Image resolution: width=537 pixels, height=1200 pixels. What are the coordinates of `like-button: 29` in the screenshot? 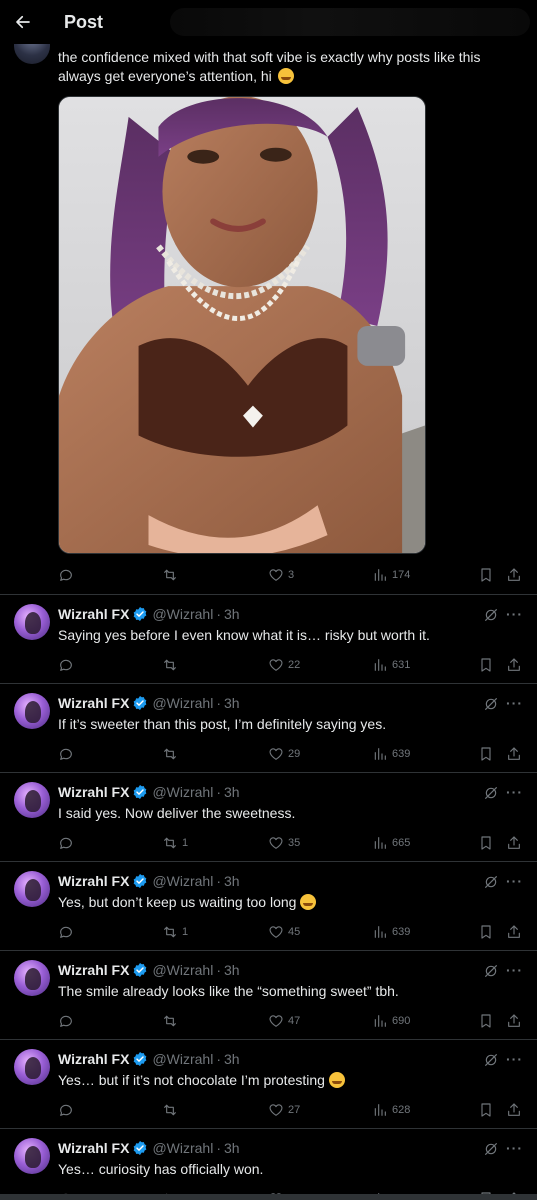 It's located at (284, 754).